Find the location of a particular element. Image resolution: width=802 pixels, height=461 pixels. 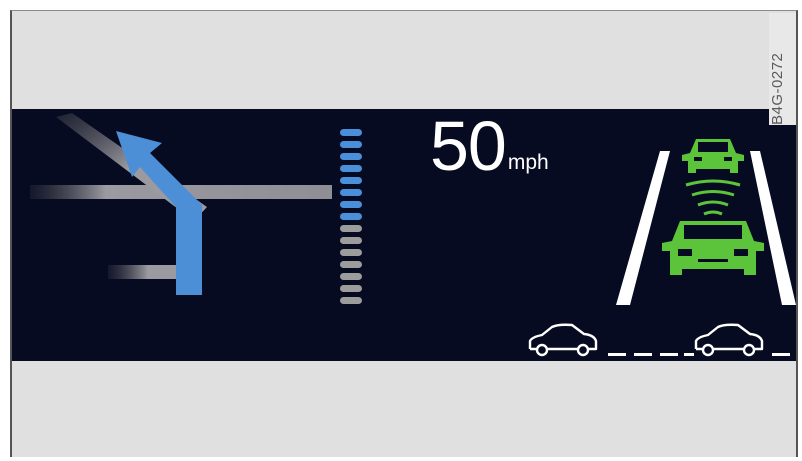

adaptive-cruise-graphic is located at coordinates (706, 222).